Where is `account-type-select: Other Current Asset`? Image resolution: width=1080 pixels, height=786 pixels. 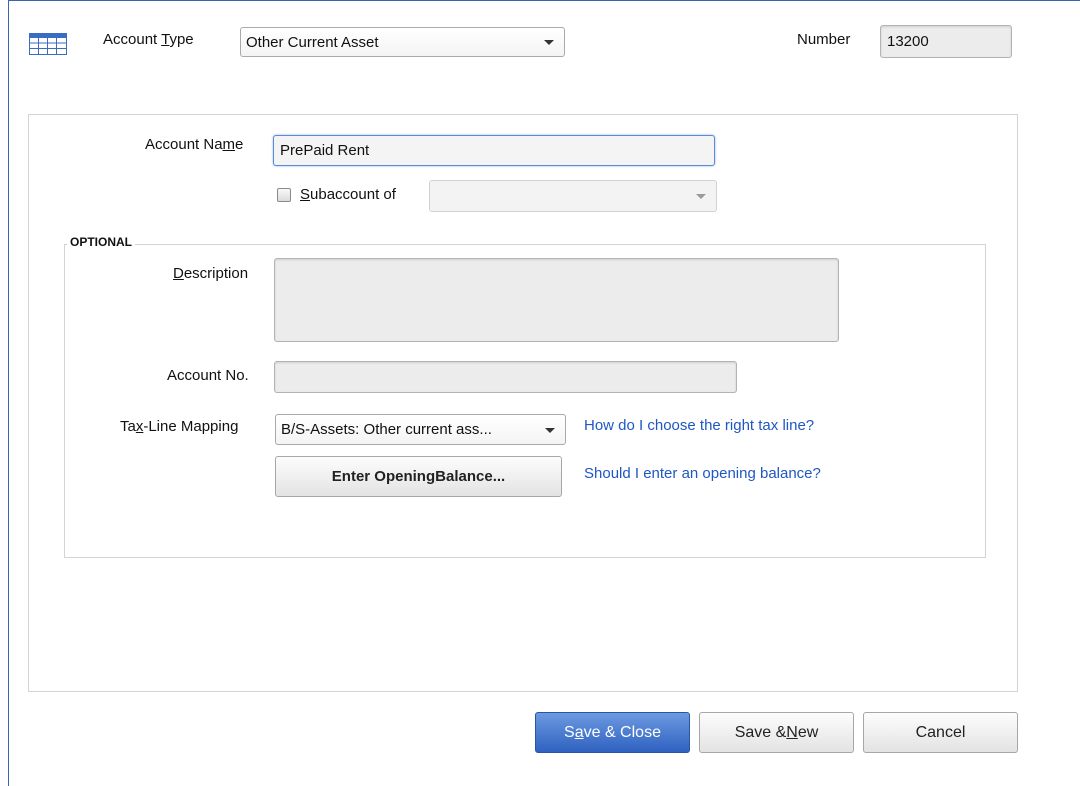 account-type-select: Other Current Asset is located at coordinates (402, 42).